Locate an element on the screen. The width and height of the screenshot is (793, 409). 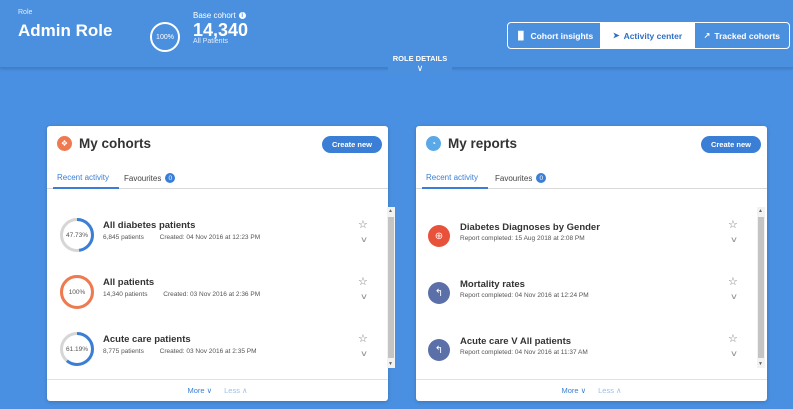
report-name: Acute care V All patients is located at coordinates (515, 341).